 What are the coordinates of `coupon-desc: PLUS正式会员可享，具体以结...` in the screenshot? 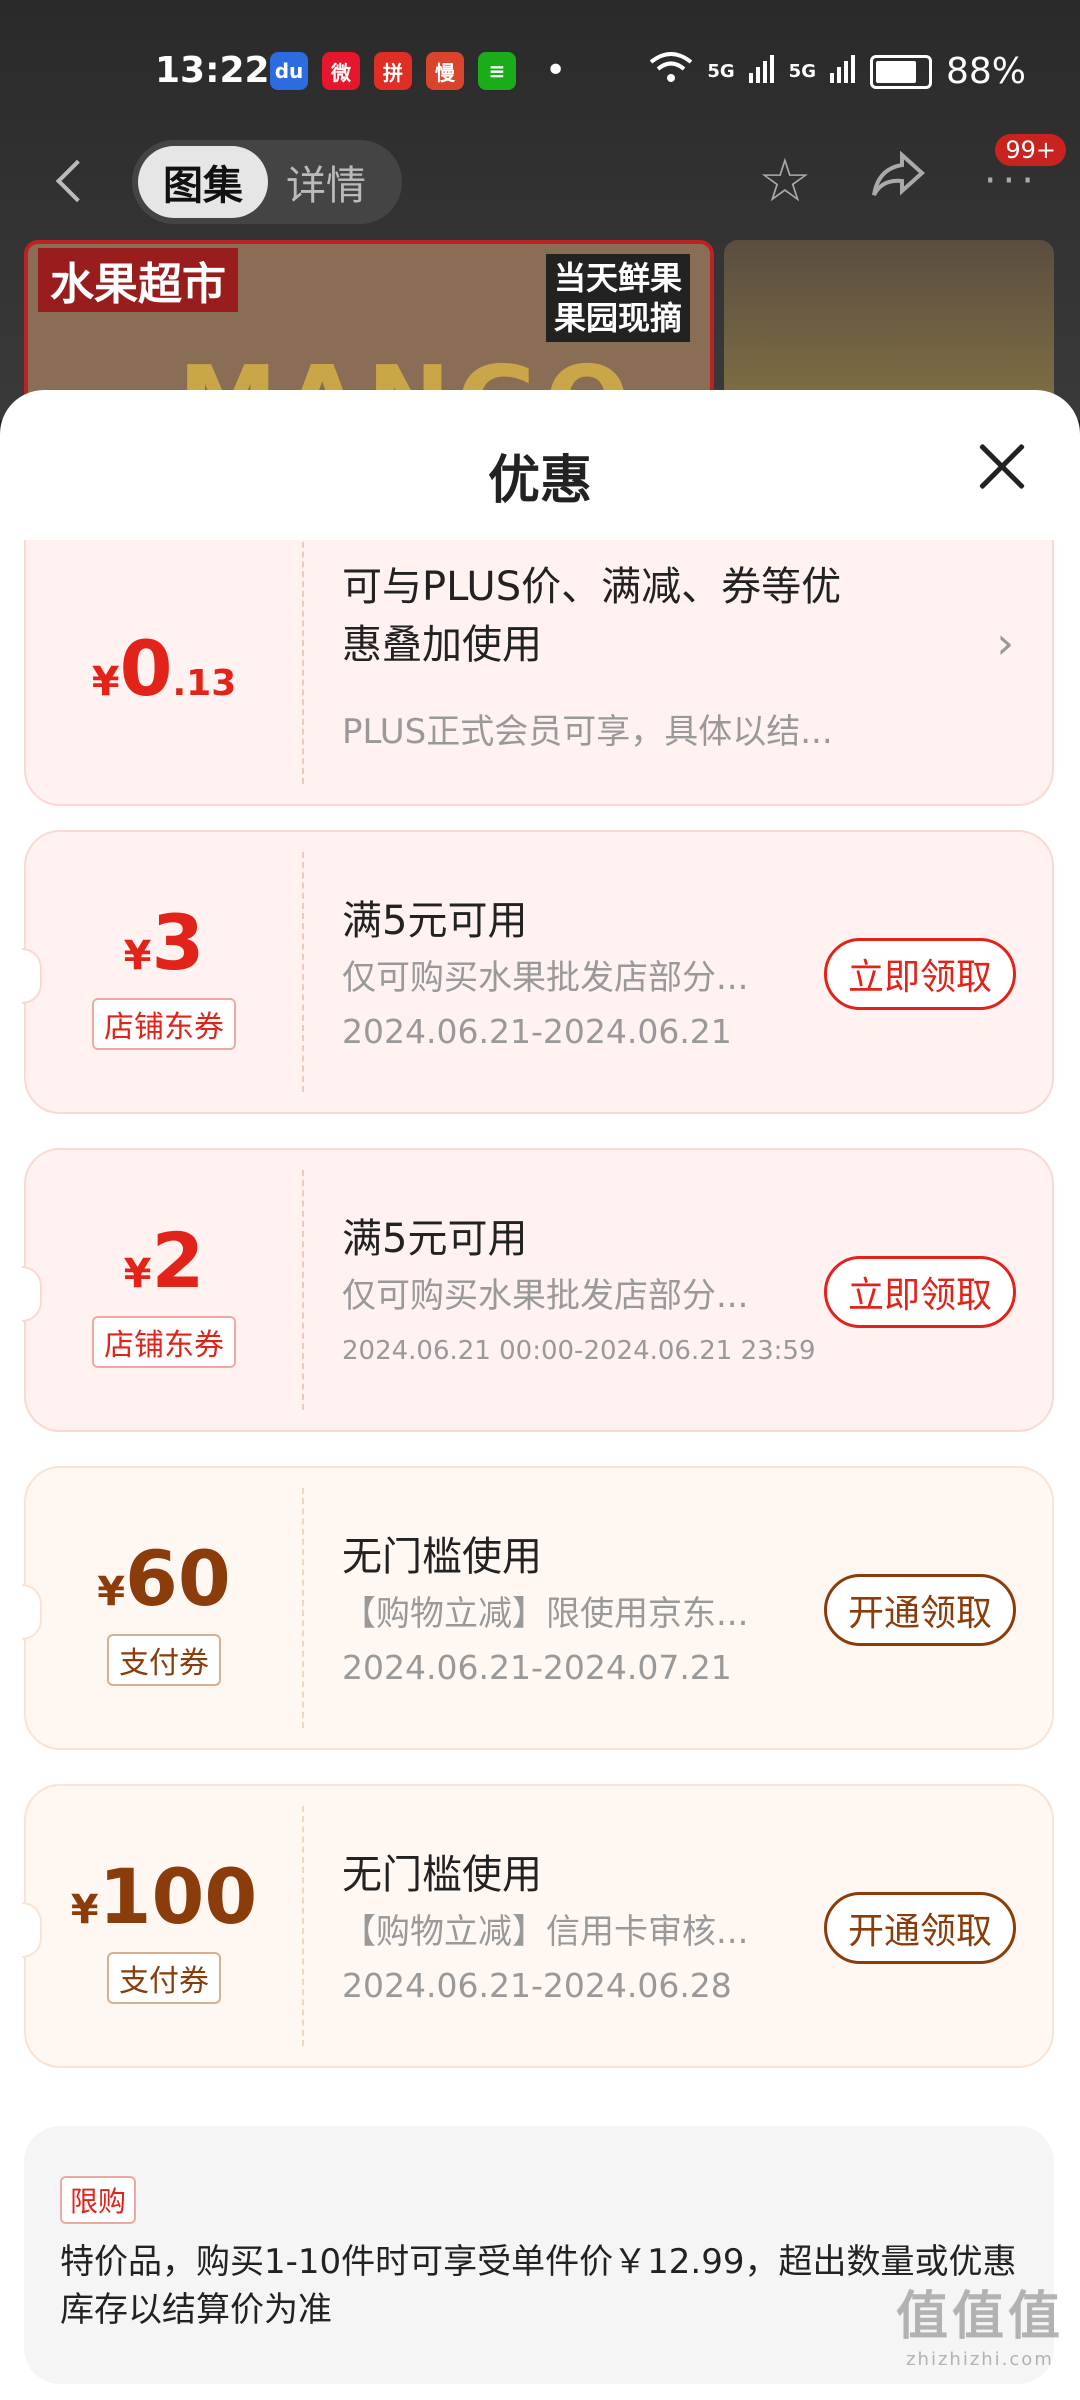 It's located at (587, 732).